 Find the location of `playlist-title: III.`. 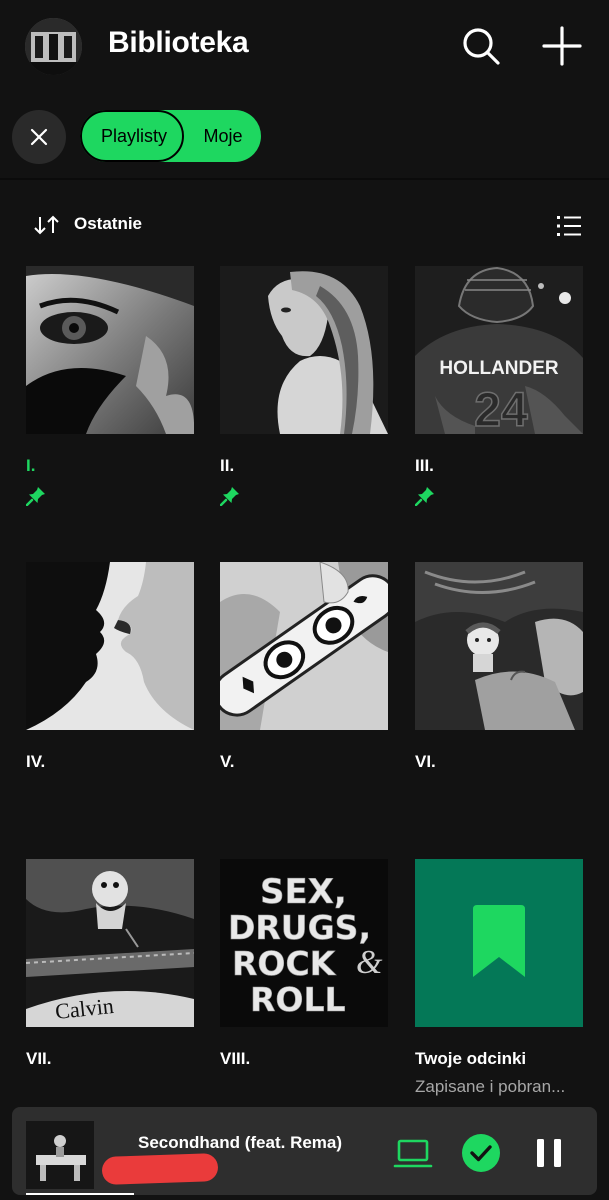

playlist-title: III. is located at coordinates (424, 465).